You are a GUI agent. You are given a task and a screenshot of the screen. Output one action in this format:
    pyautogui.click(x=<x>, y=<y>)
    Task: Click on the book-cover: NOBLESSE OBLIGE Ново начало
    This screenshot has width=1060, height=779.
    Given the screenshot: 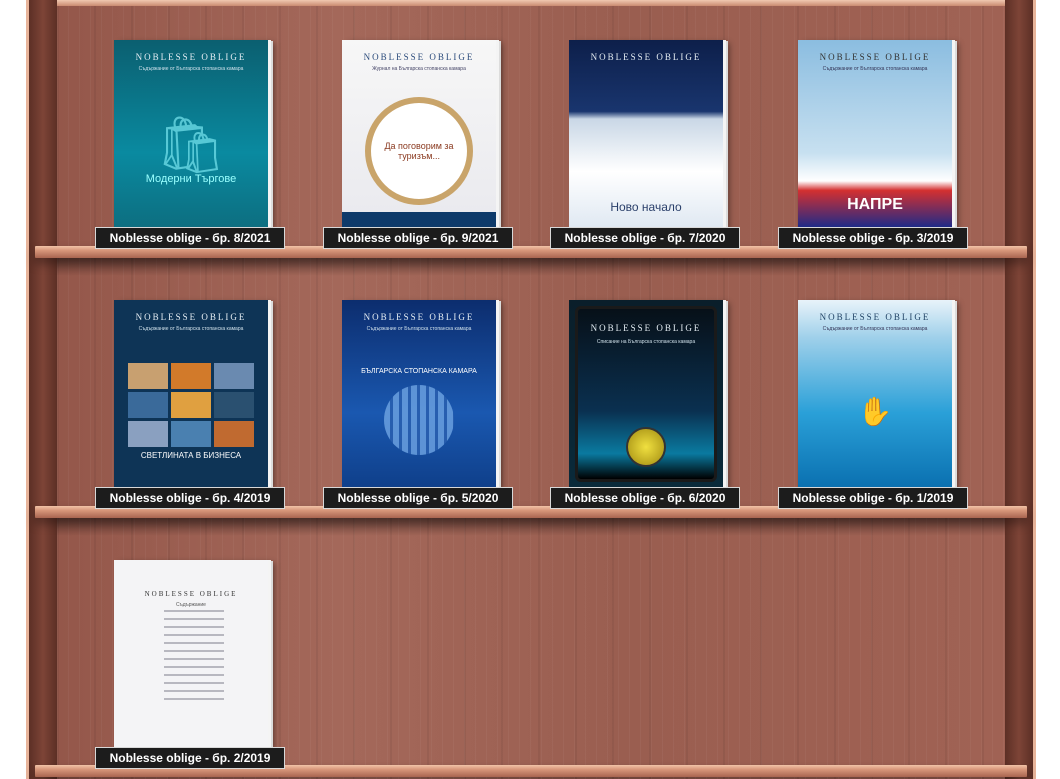 What is the action you would take?
    pyautogui.click(x=646, y=134)
    